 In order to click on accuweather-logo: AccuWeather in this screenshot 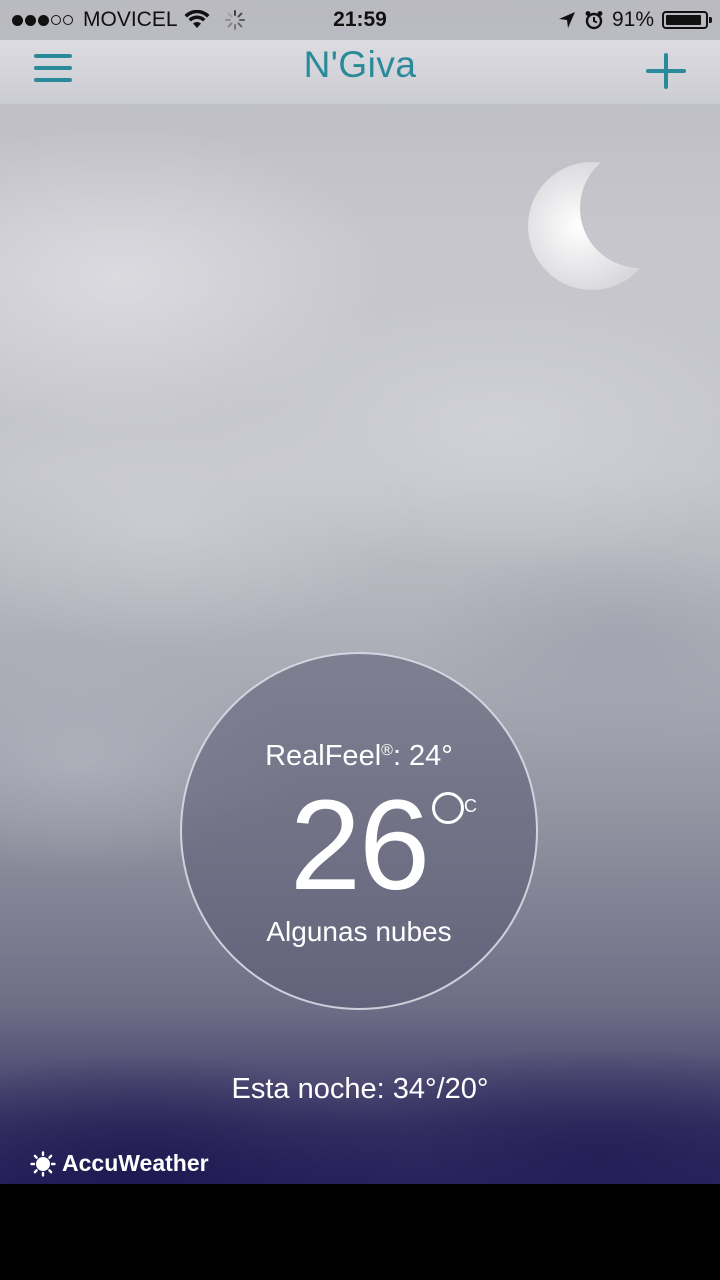, I will do `click(119, 1163)`.